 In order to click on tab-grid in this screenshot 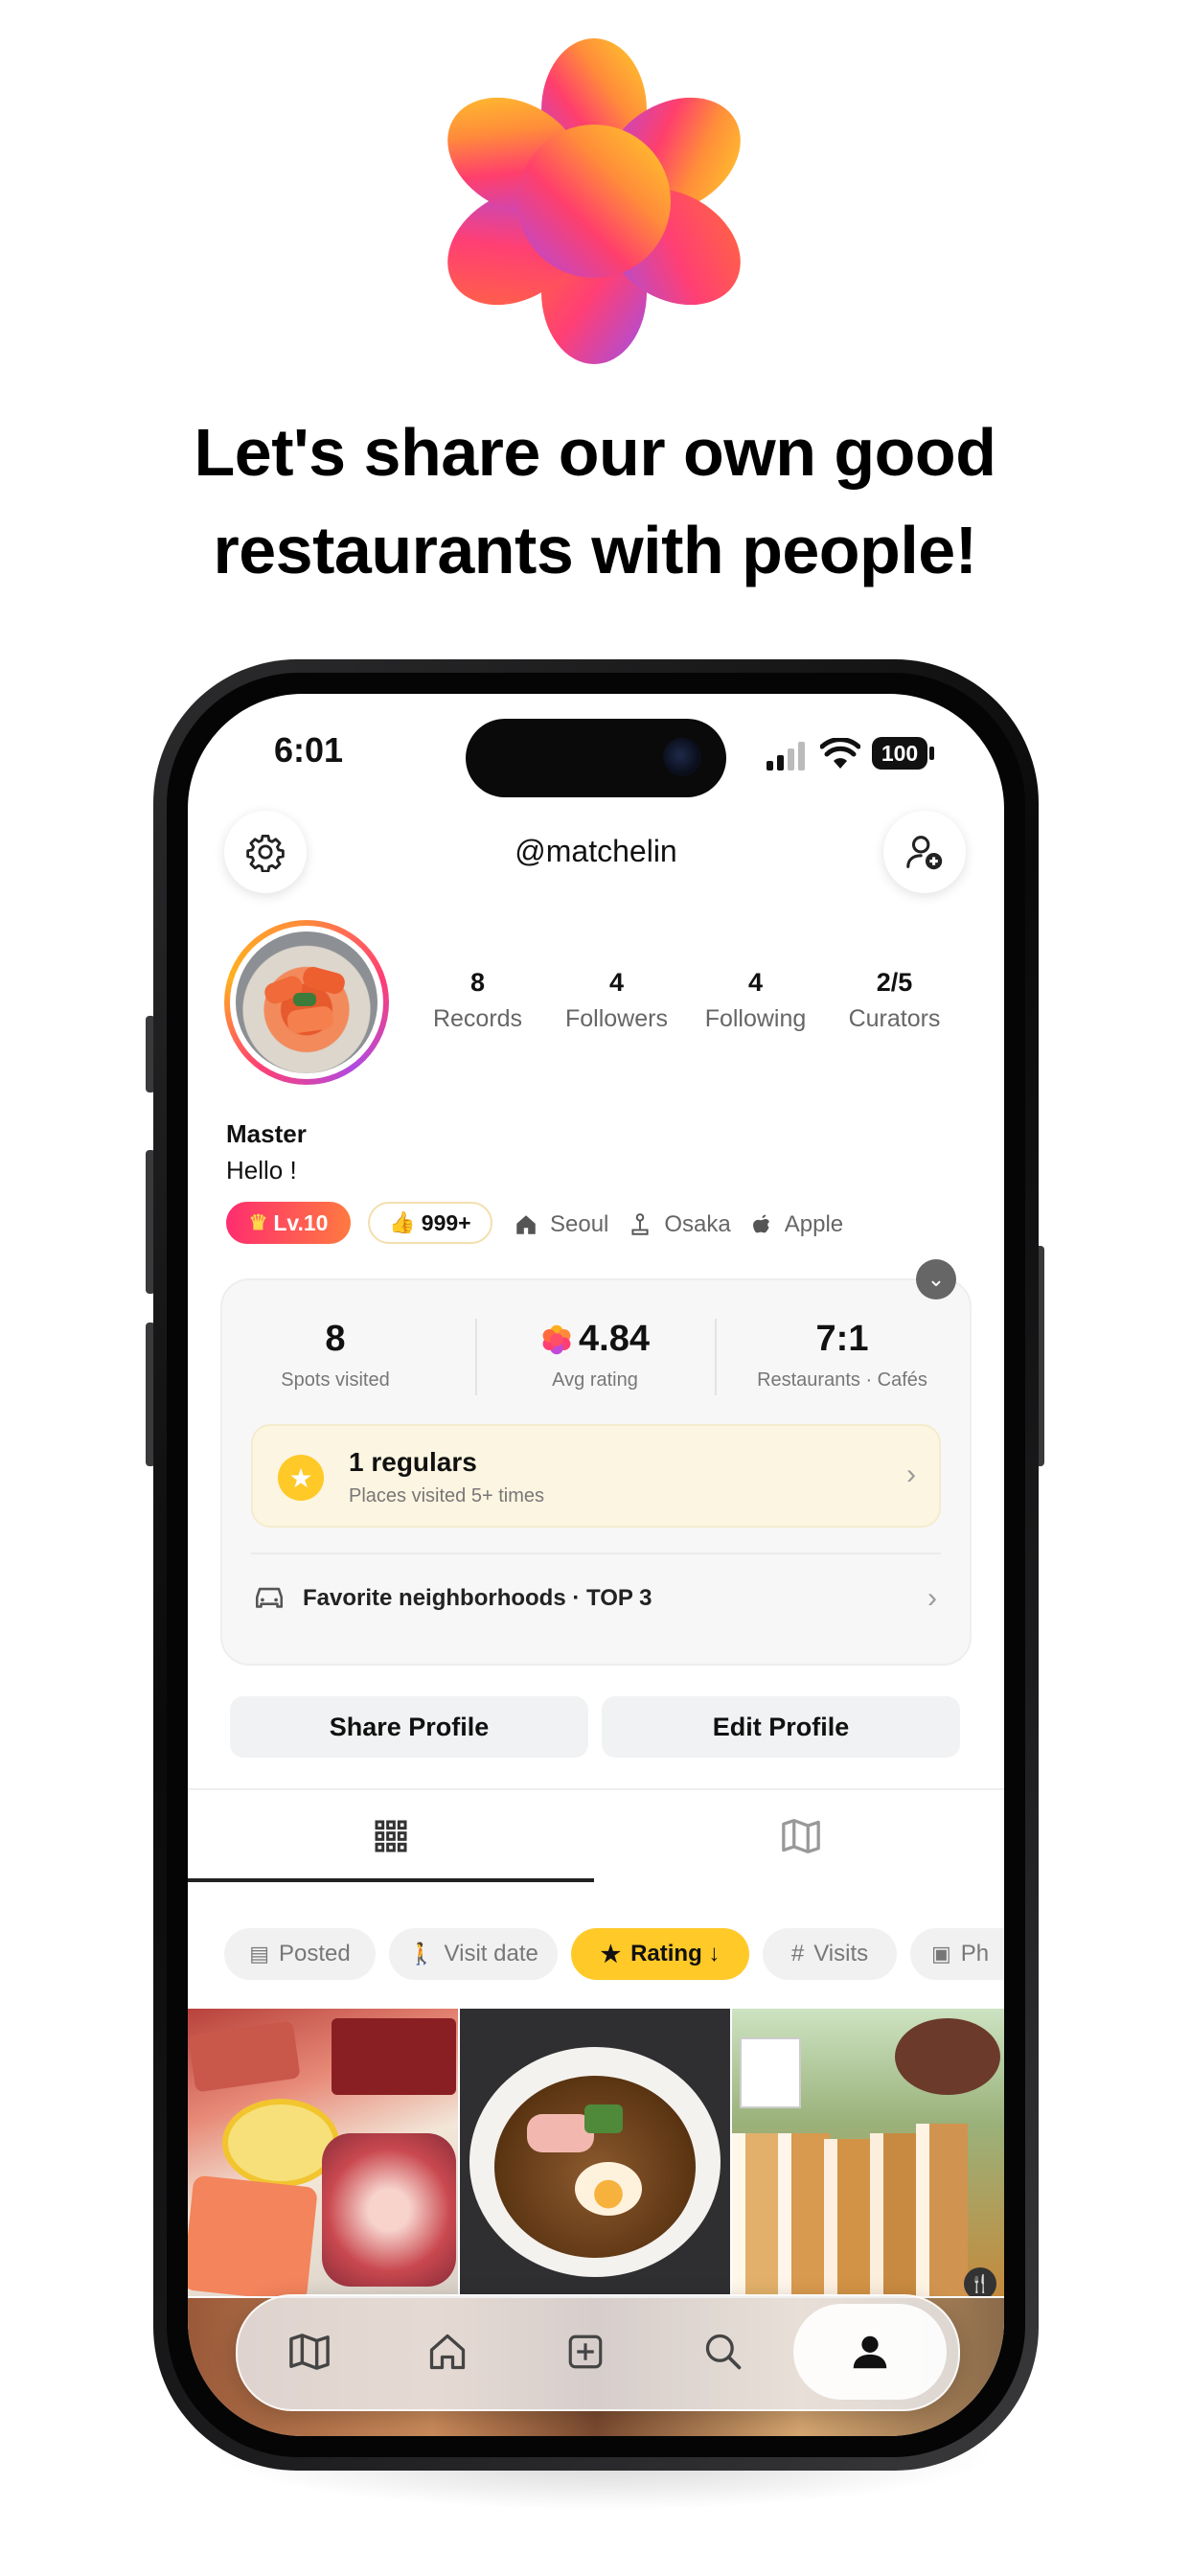, I will do `click(391, 1836)`.